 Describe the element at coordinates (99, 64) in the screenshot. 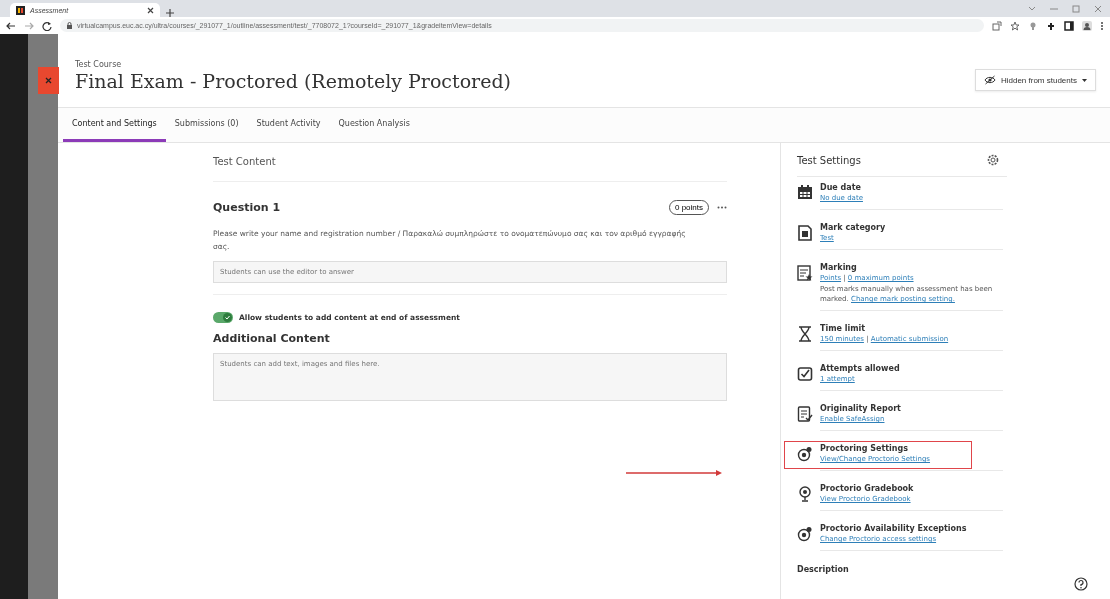

I see `course-name: Test Course` at that location.